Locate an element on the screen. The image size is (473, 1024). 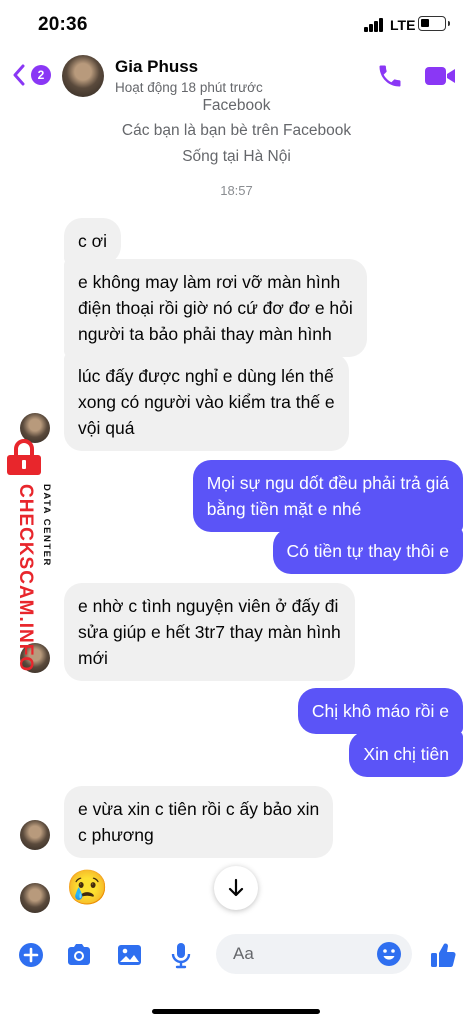
outgoing-message: Chị khô máo rồi e is located at coordinates (380, 711).